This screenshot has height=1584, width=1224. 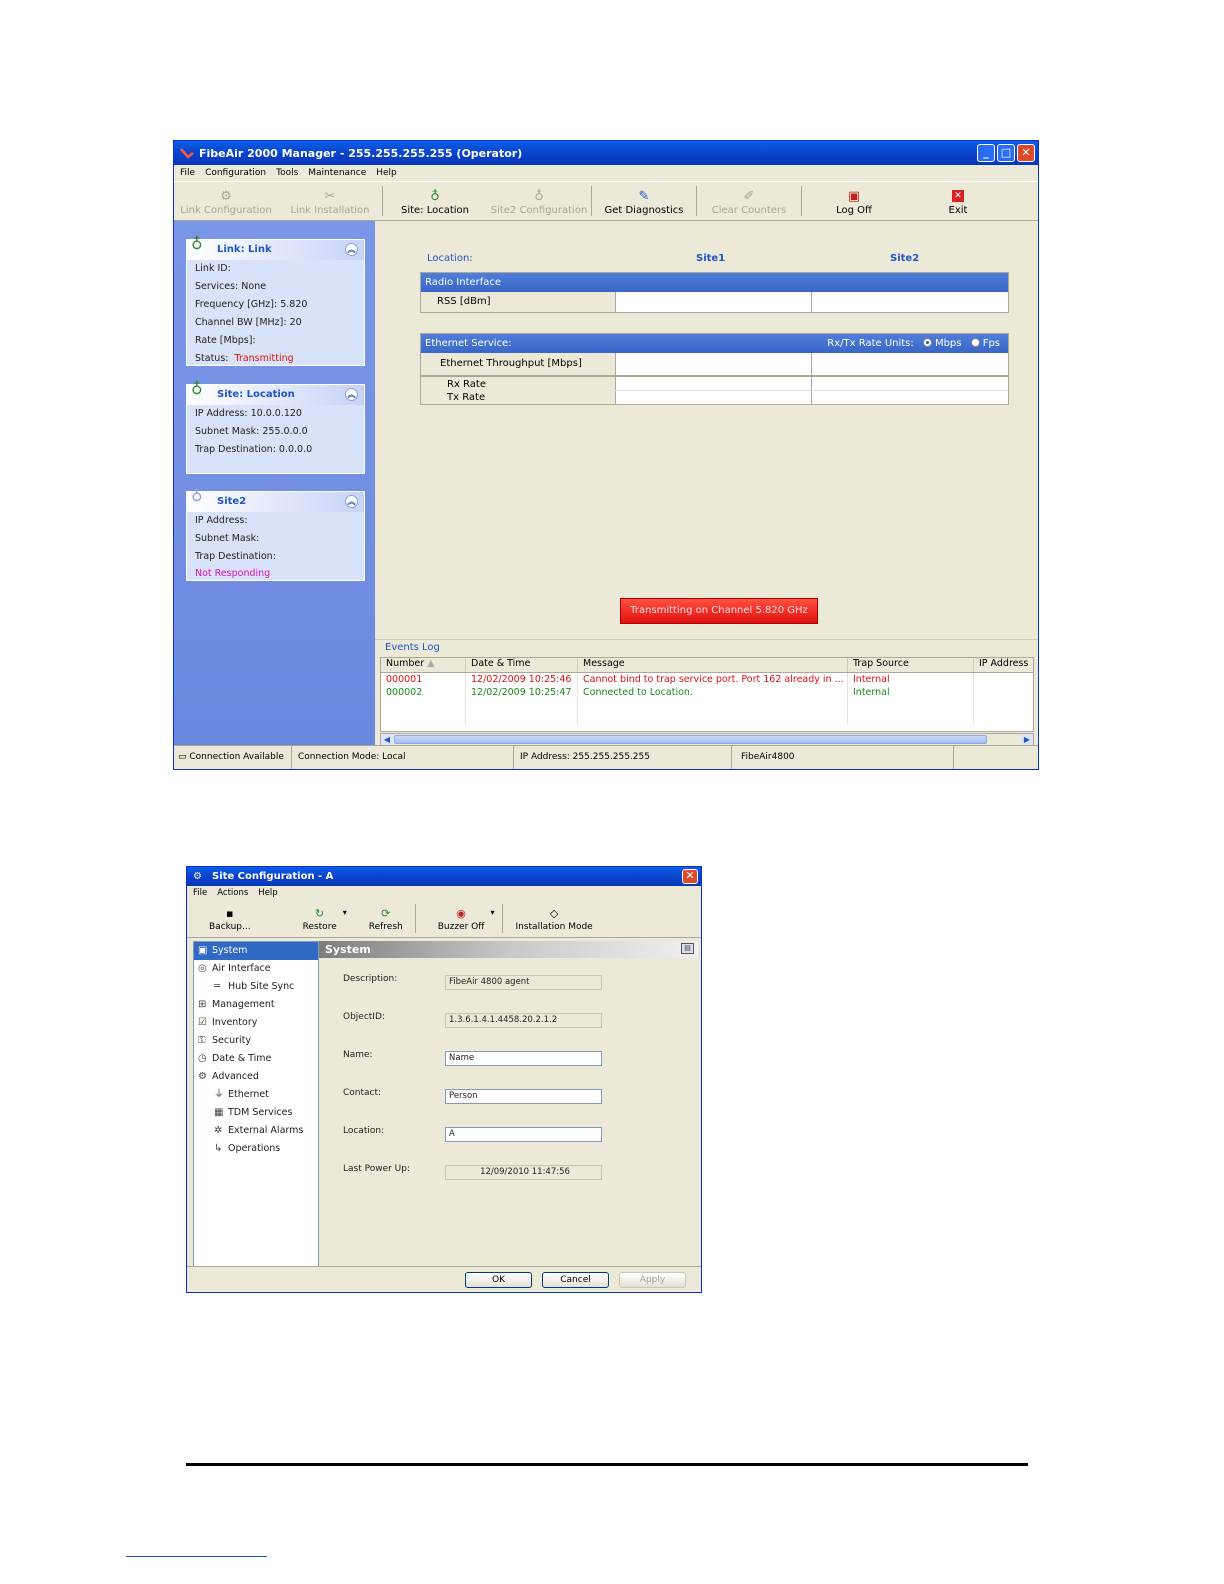 What do you see at coordinates (251, 431) in the screenshot?
I see `site1-subnet: Subnet Mask: 255.0.0.0` at bounding box center [251, 431].